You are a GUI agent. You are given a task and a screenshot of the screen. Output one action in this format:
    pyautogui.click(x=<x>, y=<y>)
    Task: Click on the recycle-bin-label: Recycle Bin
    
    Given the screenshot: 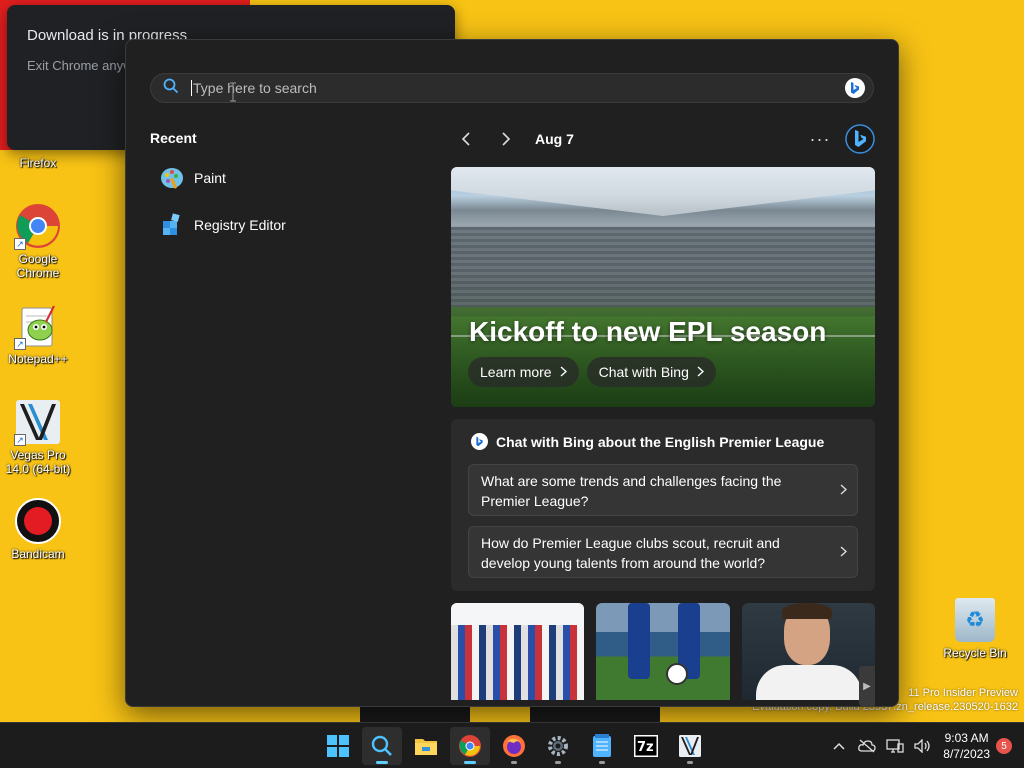 What is the action you would take?
    pyautogui.click(x=975, y=653)
    